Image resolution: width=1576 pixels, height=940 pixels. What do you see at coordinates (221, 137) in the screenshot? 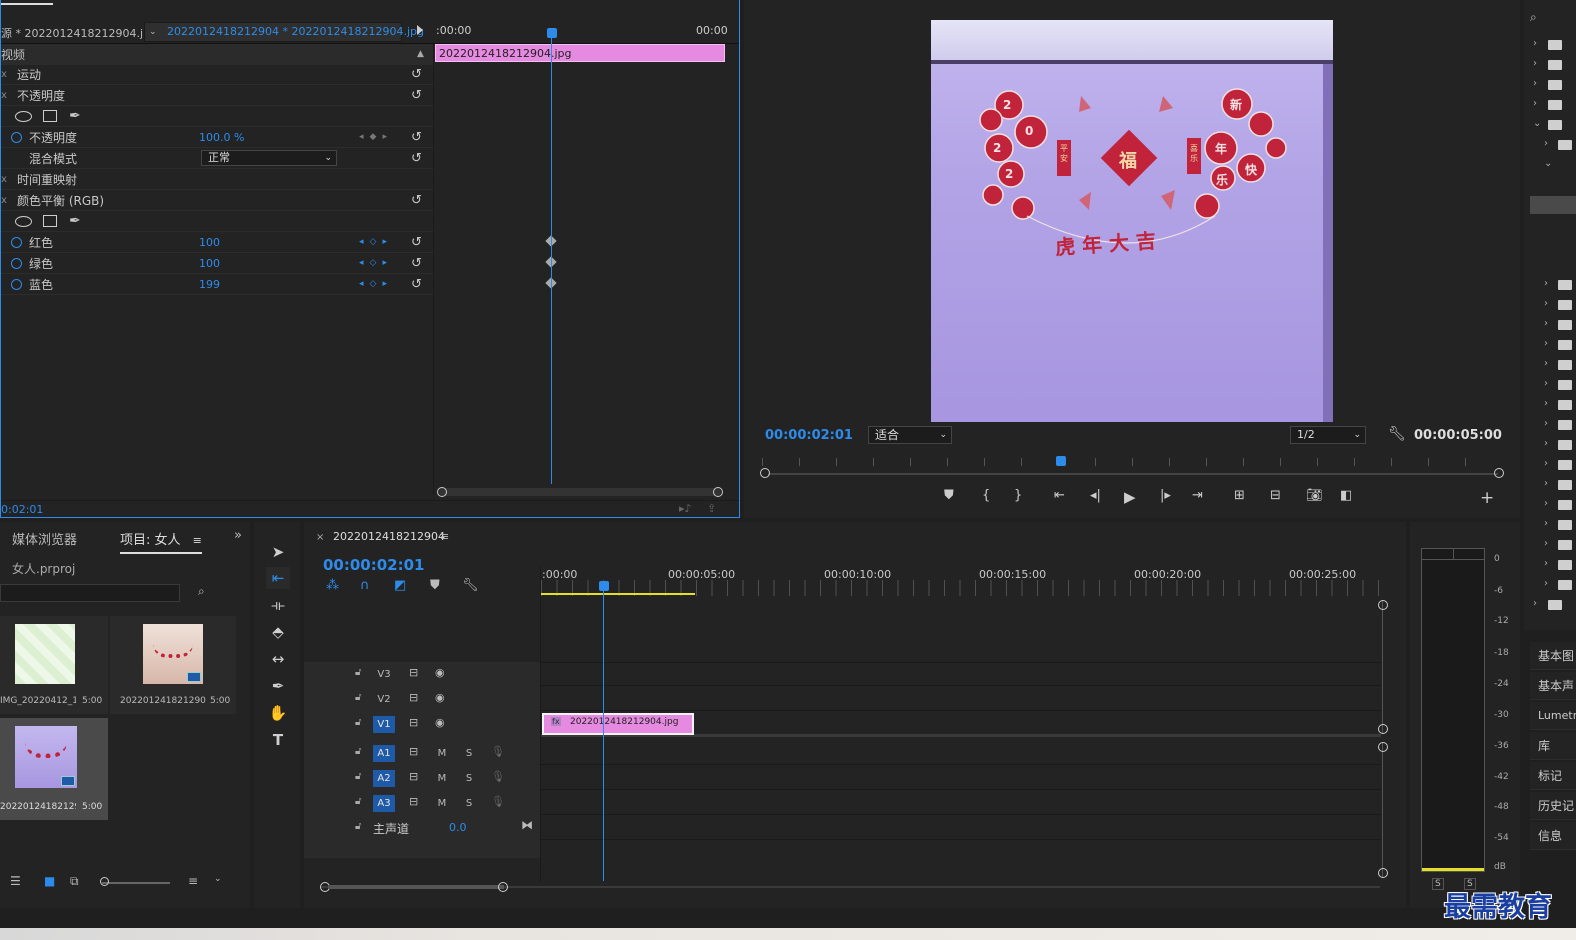
I see `opacity-value: 100.0 %` at bounding box center [221, 137].